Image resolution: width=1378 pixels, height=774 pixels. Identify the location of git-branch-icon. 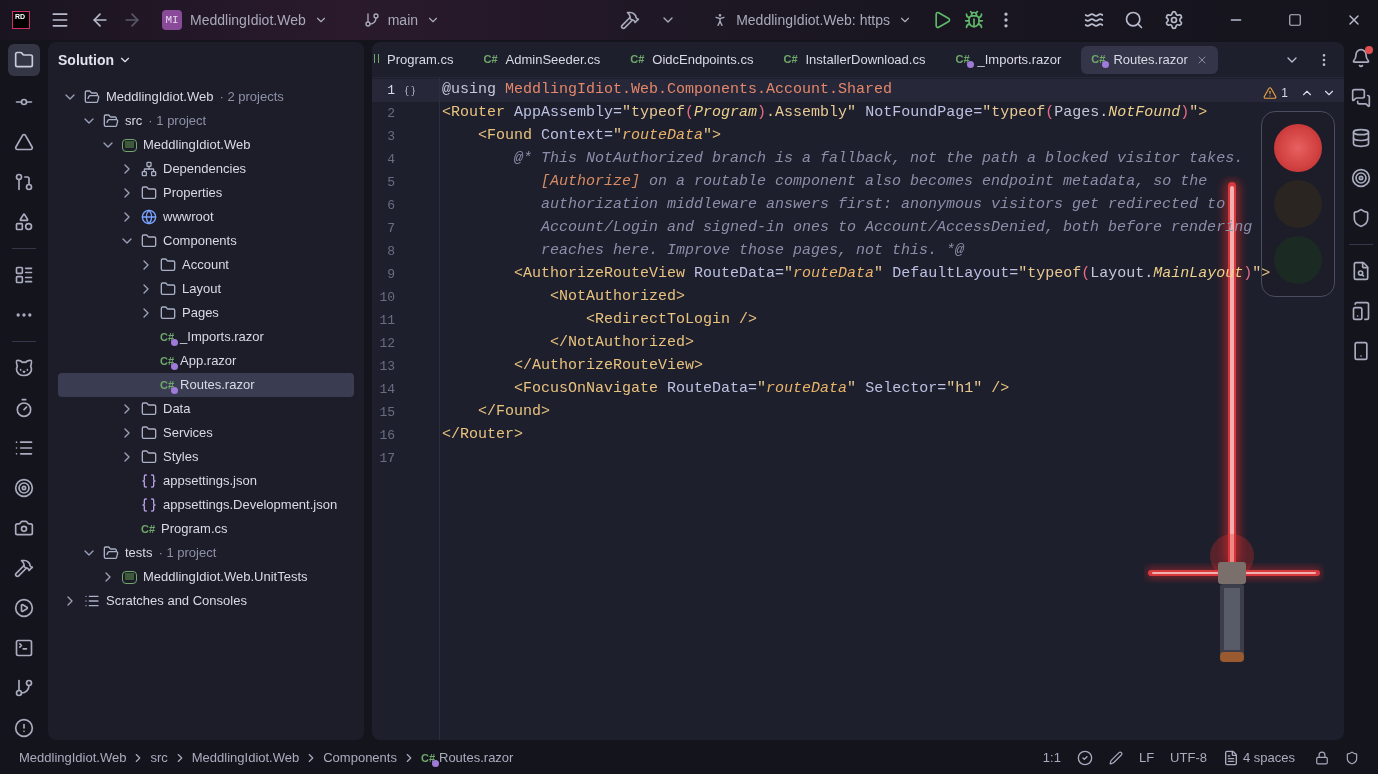
(24, 688).